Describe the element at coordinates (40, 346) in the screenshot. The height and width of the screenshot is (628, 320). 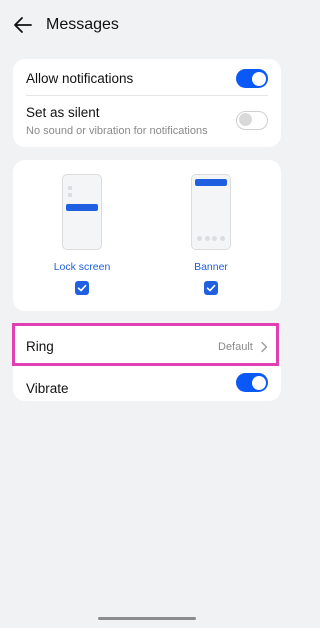
I see `ring-label: Ring` at that location.